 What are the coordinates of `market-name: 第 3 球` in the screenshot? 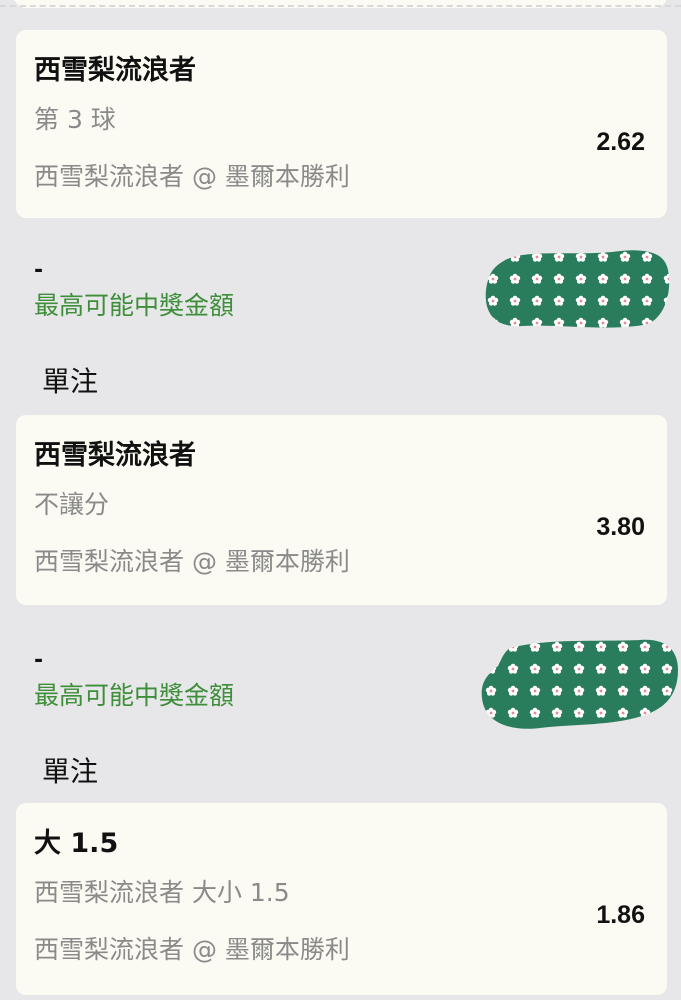 It's located at (75, 119).